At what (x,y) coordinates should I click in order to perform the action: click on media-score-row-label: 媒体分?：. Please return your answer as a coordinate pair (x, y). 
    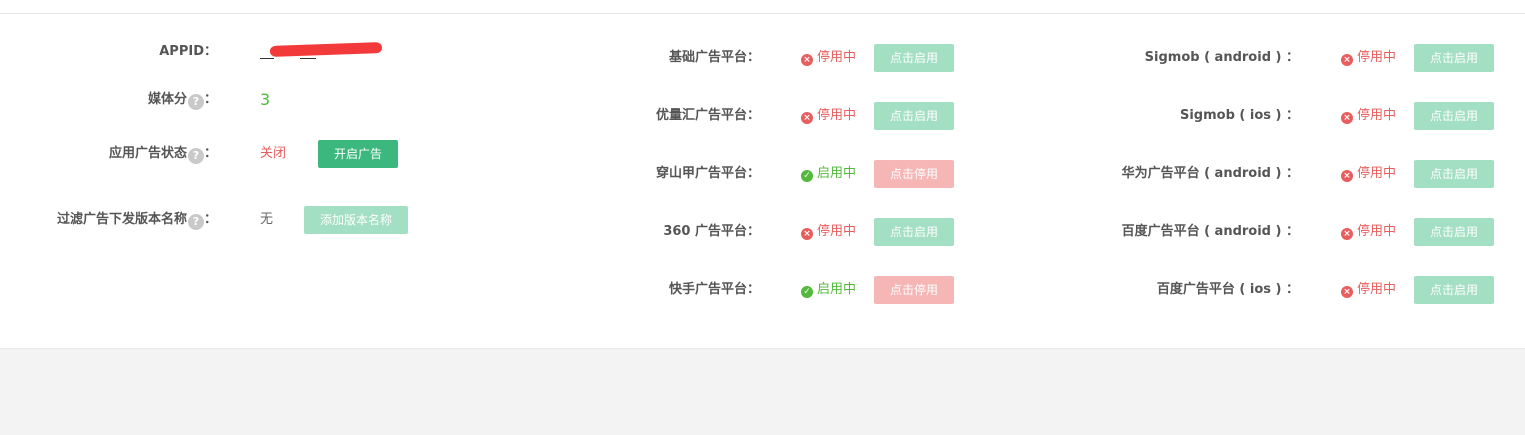
    Looking at the image, I should click on (182, 100).